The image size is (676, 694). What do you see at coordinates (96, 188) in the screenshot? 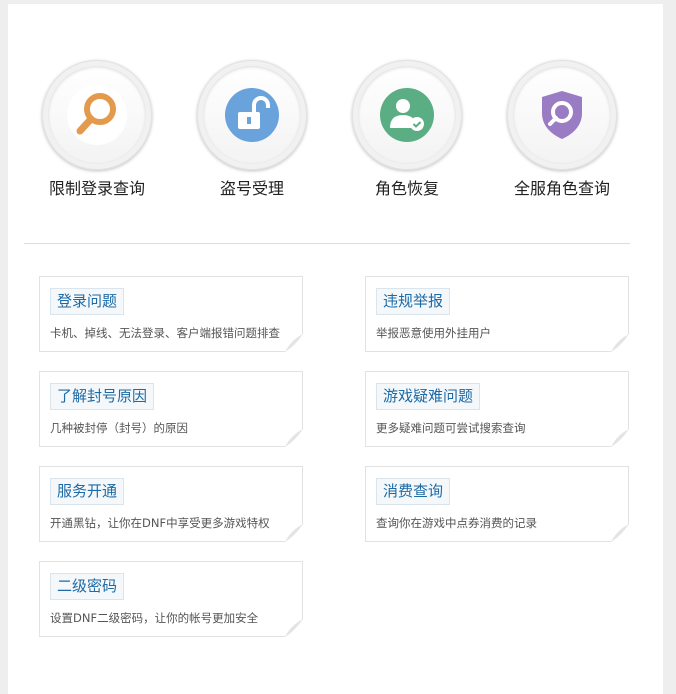
I see `quick-action-label: 限制登录查询` at bounding box center [96, 188].